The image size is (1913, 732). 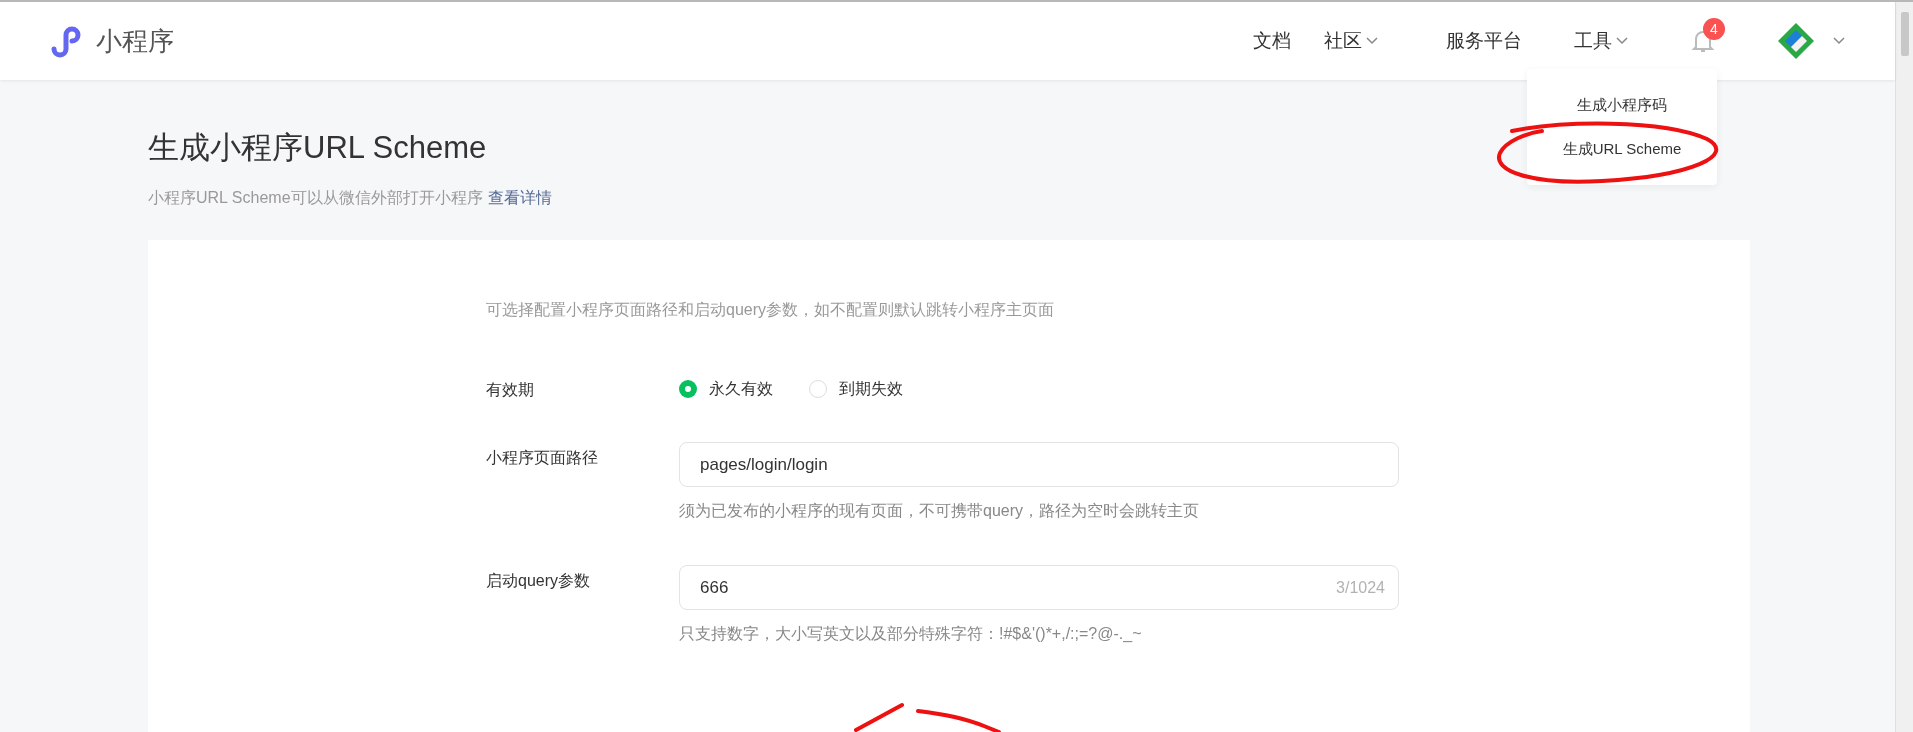 What do you see at coordinates (1484, 41) in the screenshot?
I see `nav-link: 服务平台` at bounding box center [1484, 41].